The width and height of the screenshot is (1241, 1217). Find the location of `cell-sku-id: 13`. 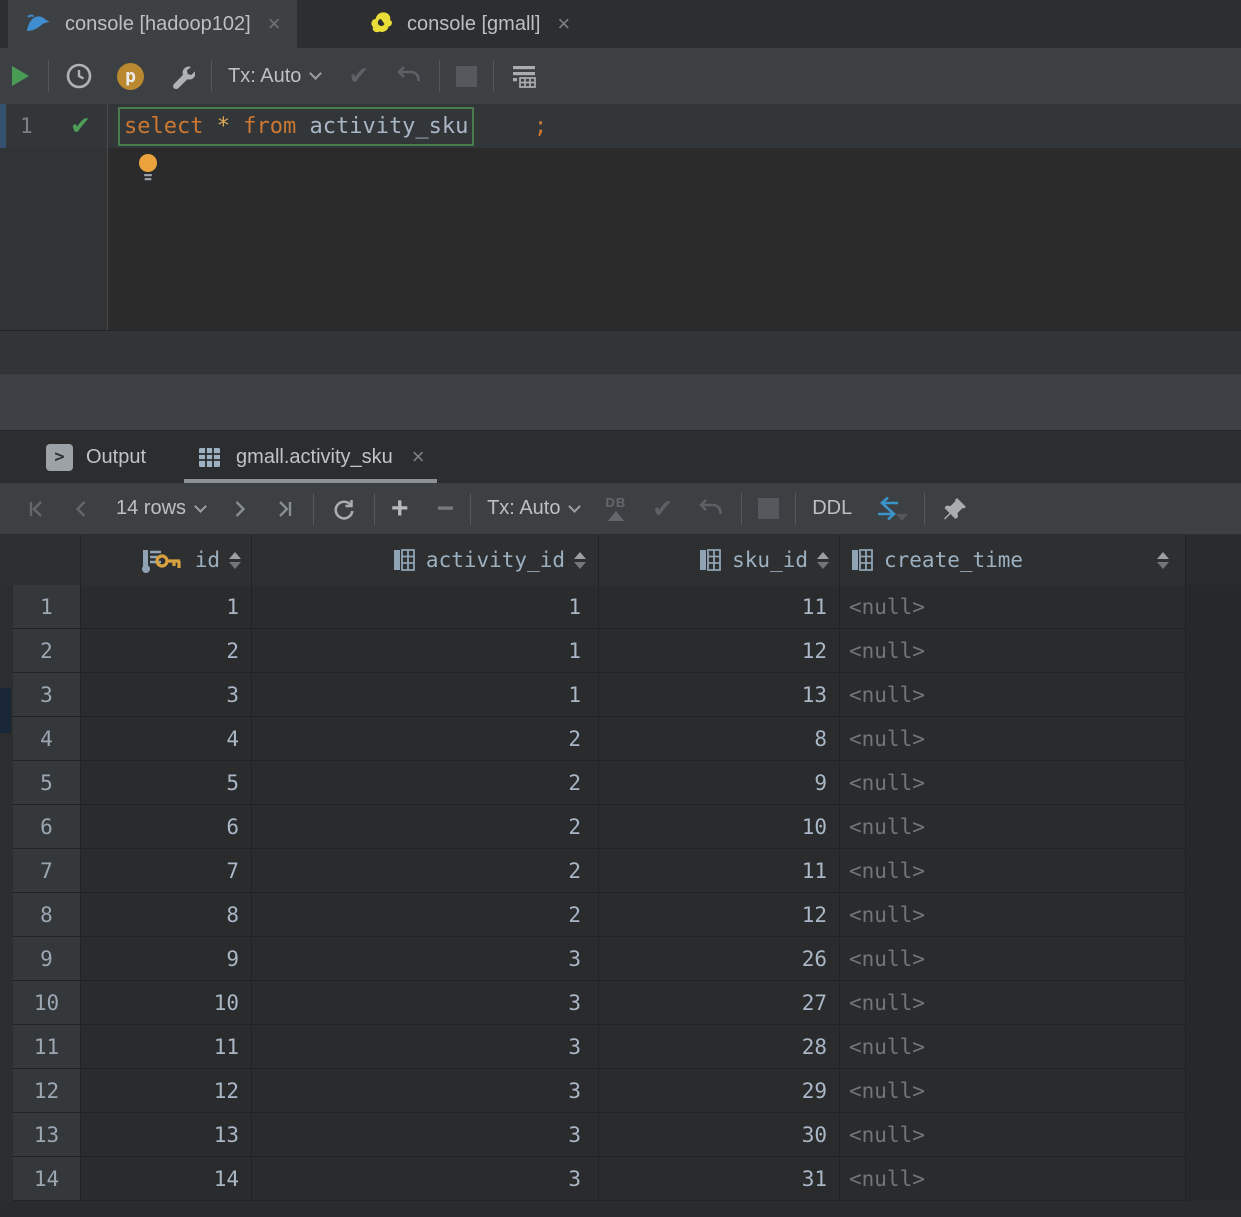

cell-sku-id: 13 is located at coordinates (719, 695).